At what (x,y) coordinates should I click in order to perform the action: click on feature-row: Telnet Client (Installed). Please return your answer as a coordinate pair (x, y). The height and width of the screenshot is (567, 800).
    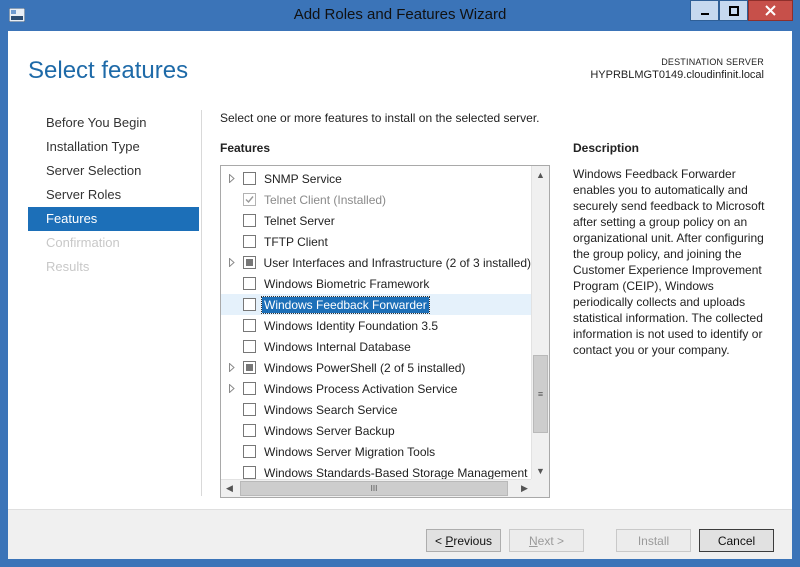
    Looking at the image, I should click on (376, 199).